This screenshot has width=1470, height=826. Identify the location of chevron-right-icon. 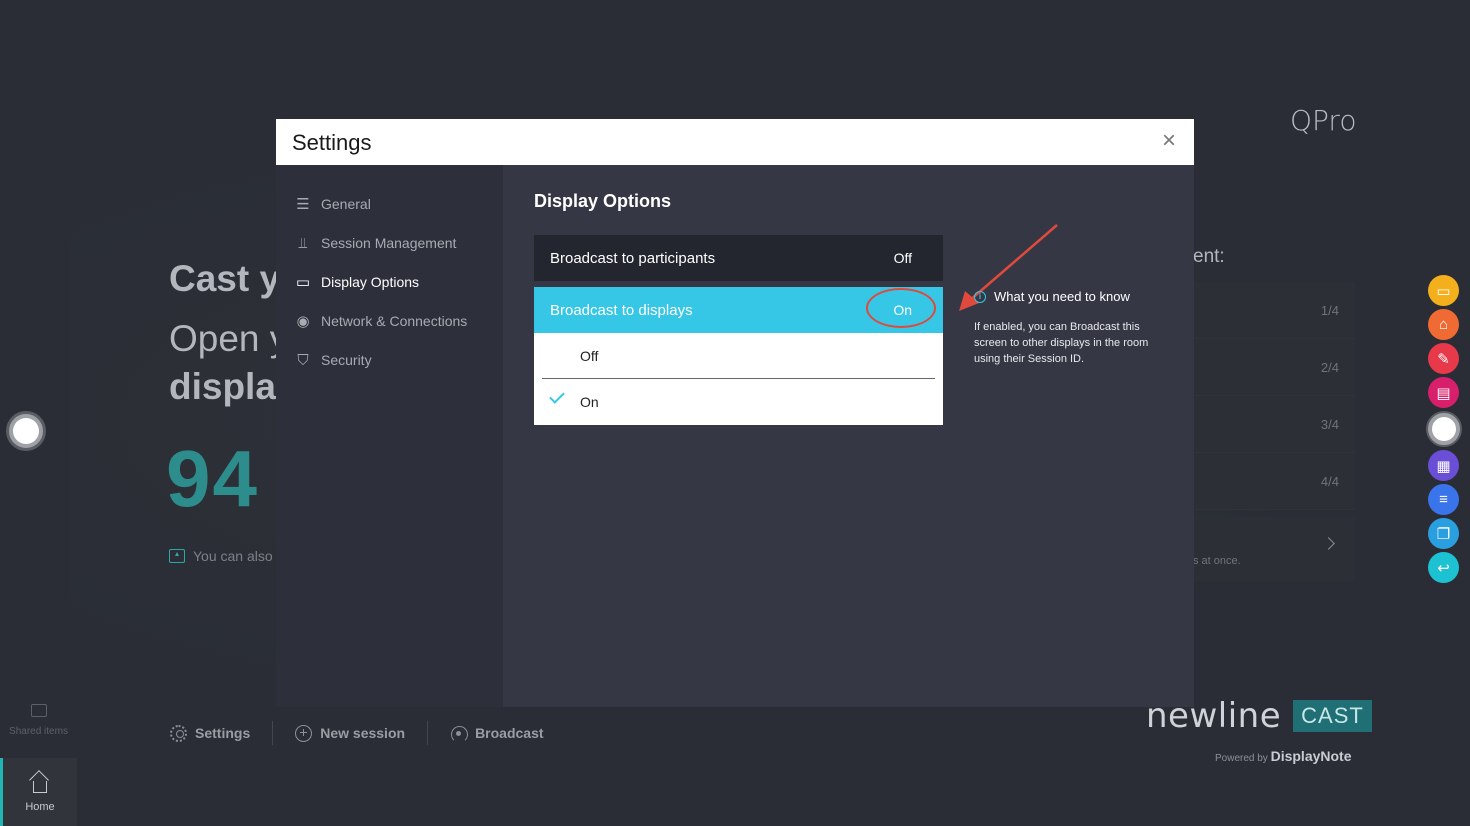
(1328, 543).